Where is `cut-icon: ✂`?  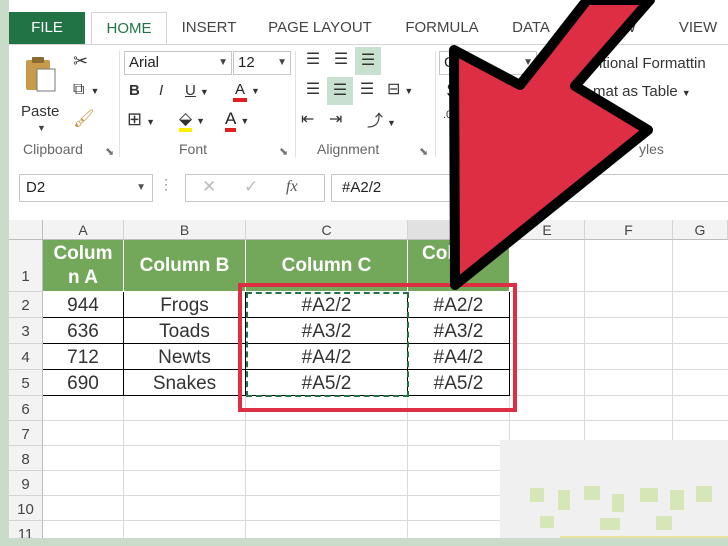 cut-icon: ✂ is located at coordinates (80, 61).